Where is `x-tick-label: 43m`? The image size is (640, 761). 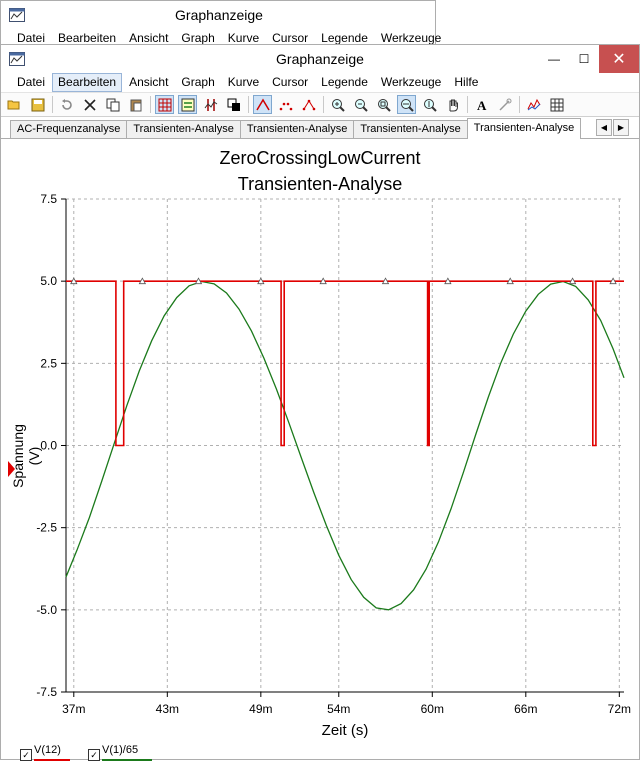 x-tick-label: 43m is located at coordinates (167, 709).